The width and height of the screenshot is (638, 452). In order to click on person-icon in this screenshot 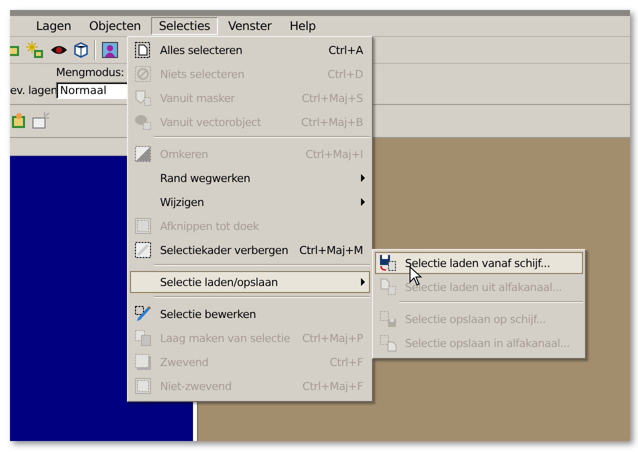, I will do `click(110, 50)`.